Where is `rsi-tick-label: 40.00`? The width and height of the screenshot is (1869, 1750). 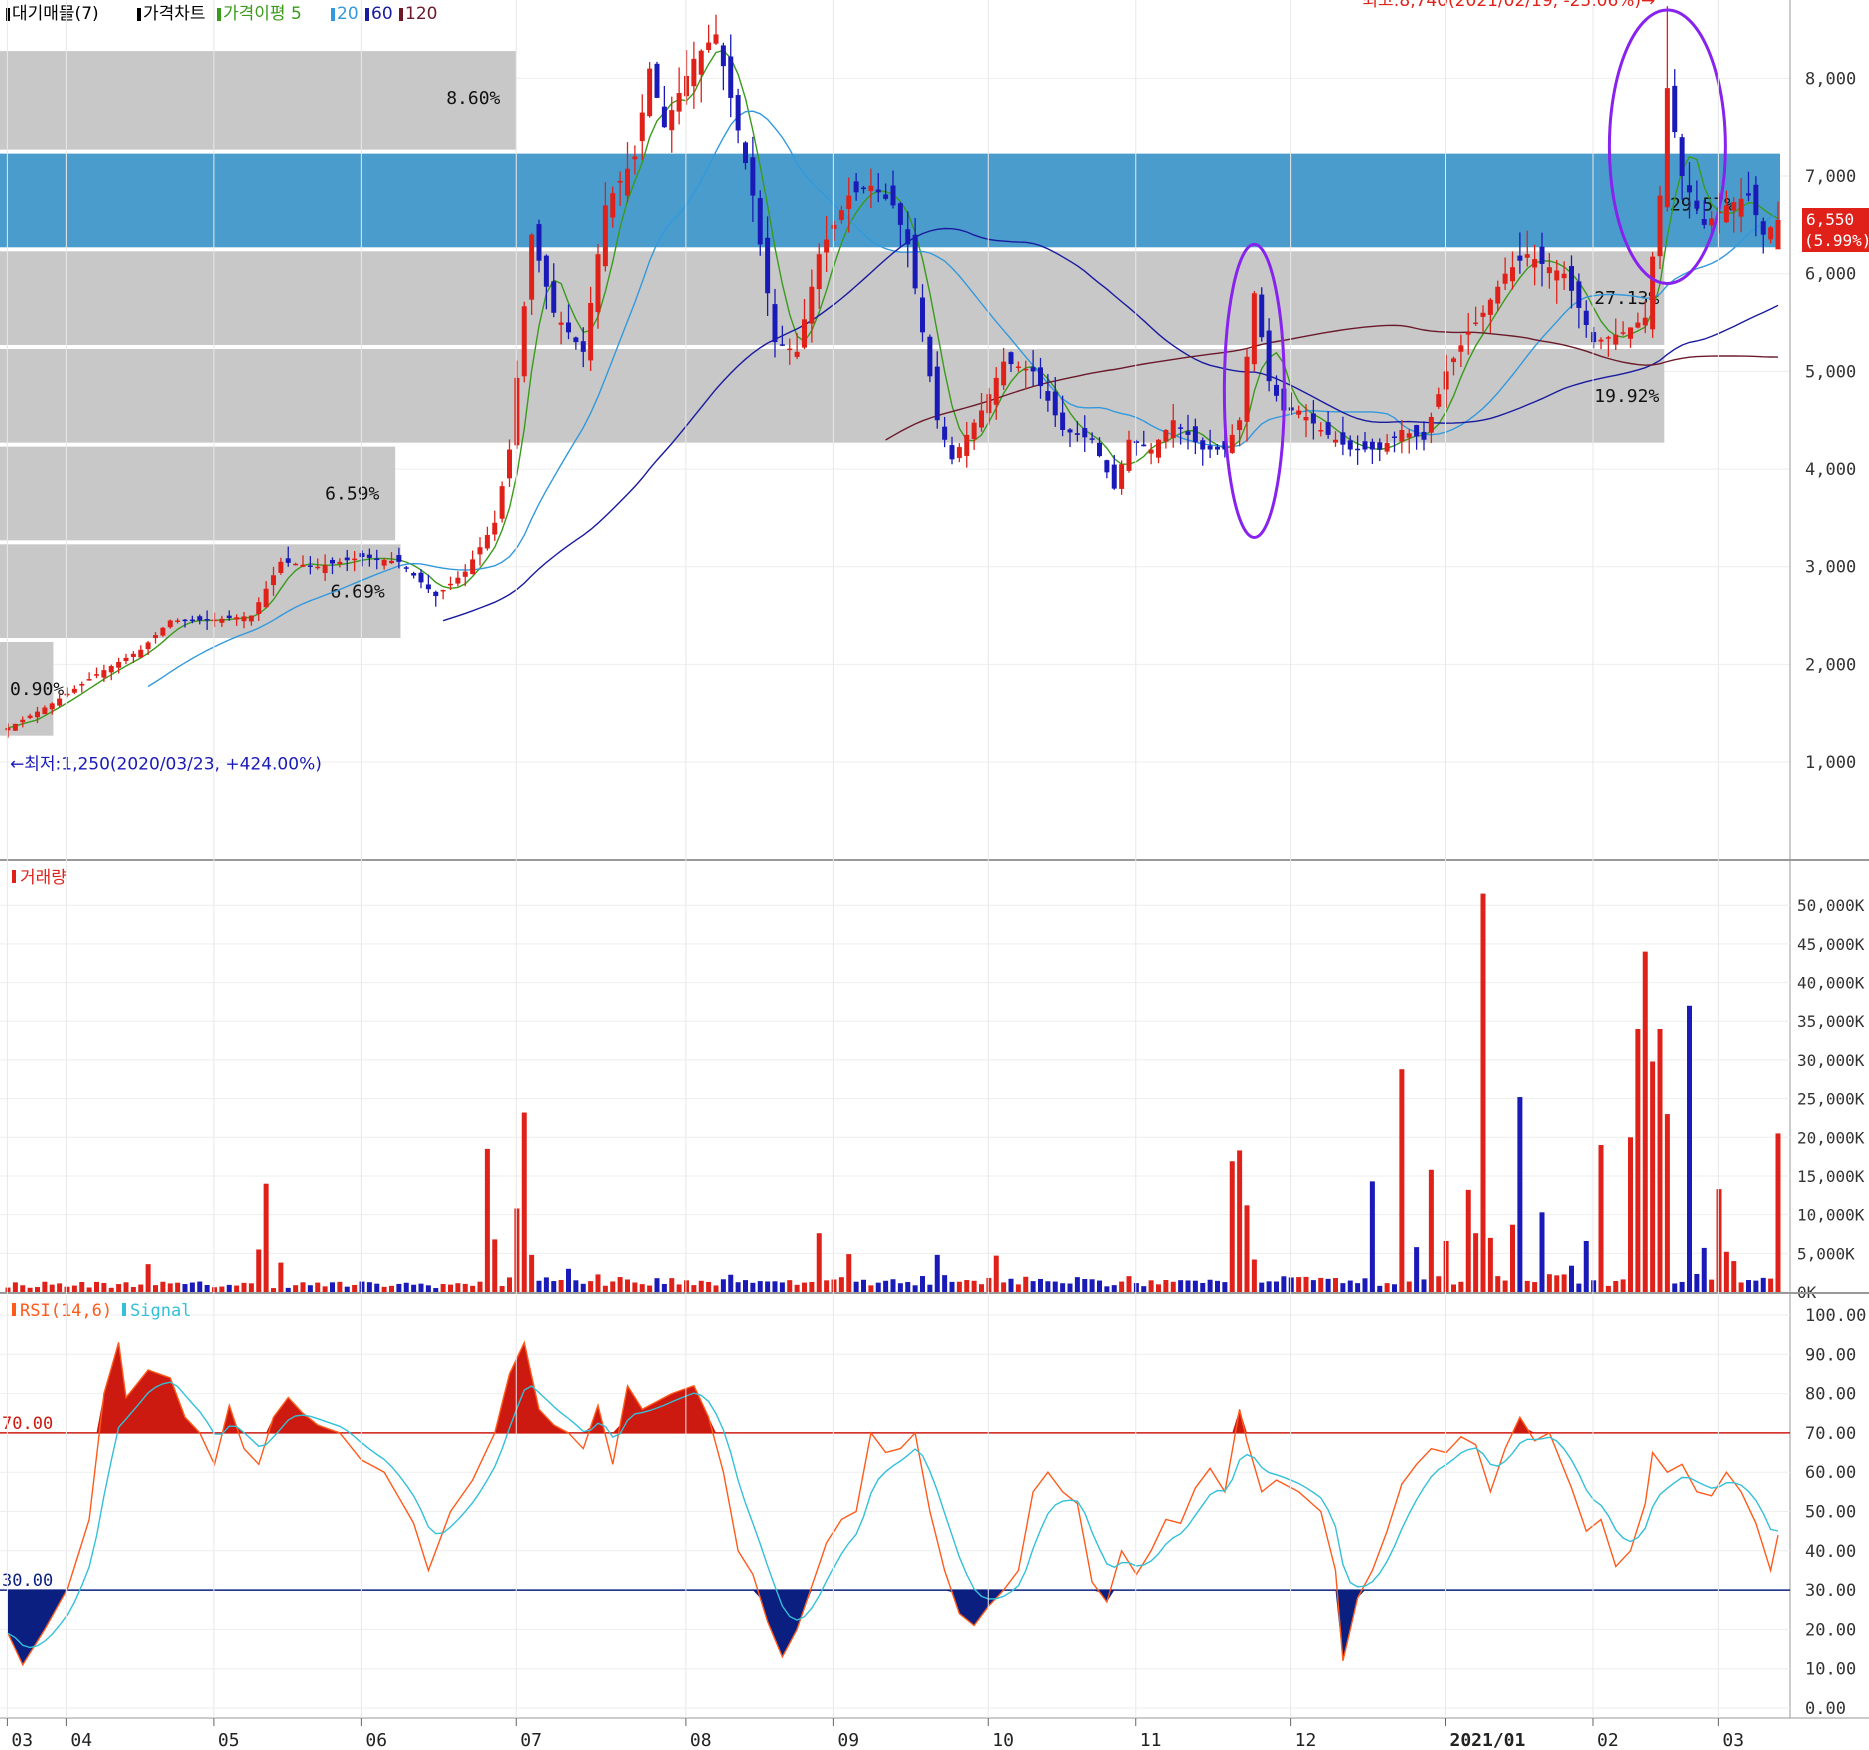
rsi-tick-label: 40.00 is located at coordinates (1830, 1552).